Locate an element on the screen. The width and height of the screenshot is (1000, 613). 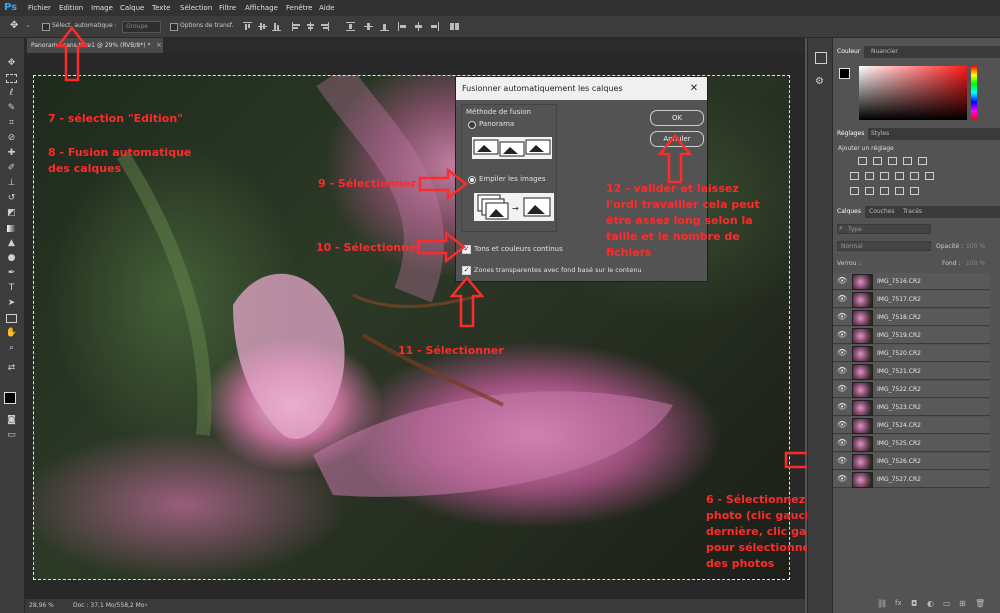
layer-row: 👁 IMG_7525.CR2 is located at coordinates (911, 443).